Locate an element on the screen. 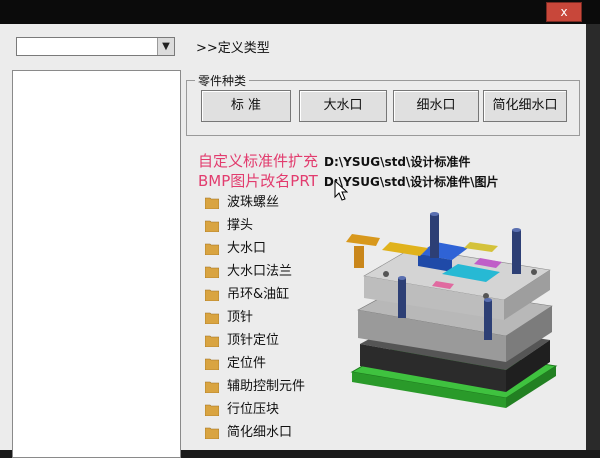 The height and width of the screenshot is (458, 600). part-type-group: 零件种类 标 准 大水口 细水口 简化细水口 is located at coordinates (383, 104).